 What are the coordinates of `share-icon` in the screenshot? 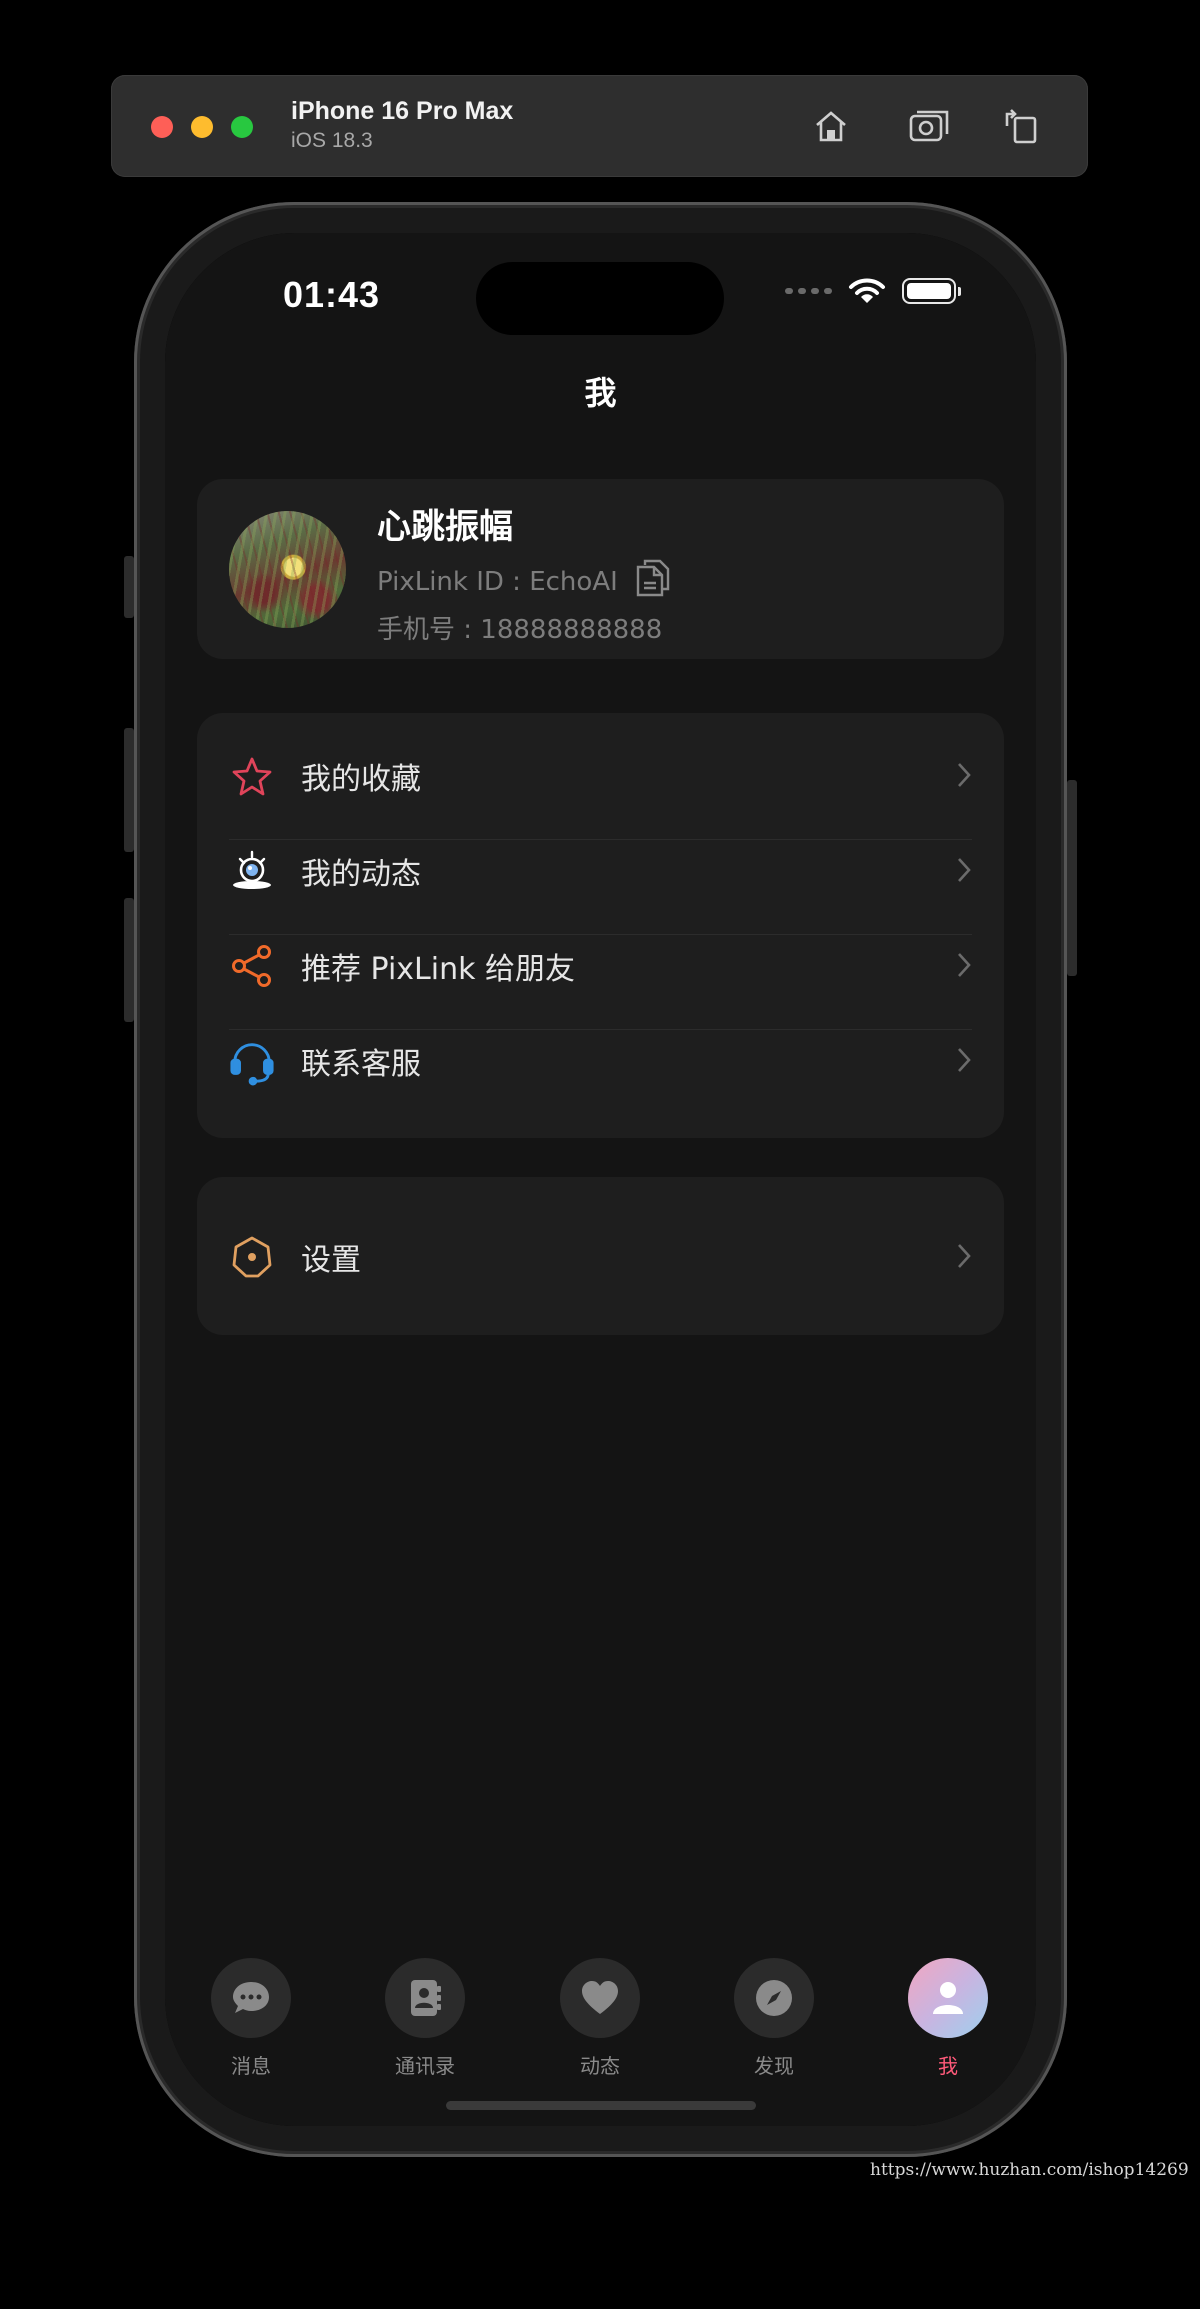 It's located at (252, 966).